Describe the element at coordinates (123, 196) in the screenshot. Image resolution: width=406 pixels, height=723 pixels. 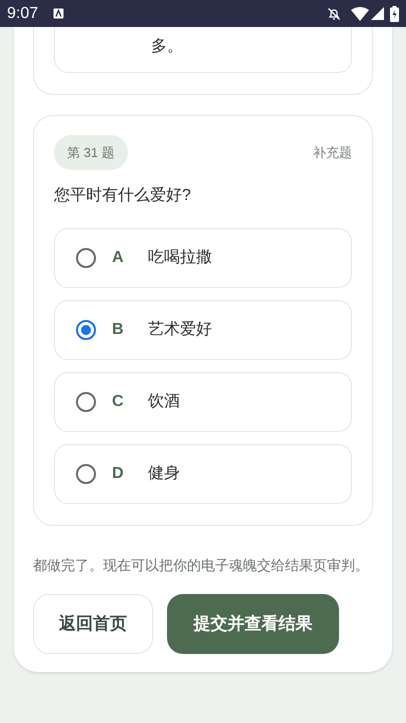
I see `question-text: 您平时有什么爱好?` at that location.